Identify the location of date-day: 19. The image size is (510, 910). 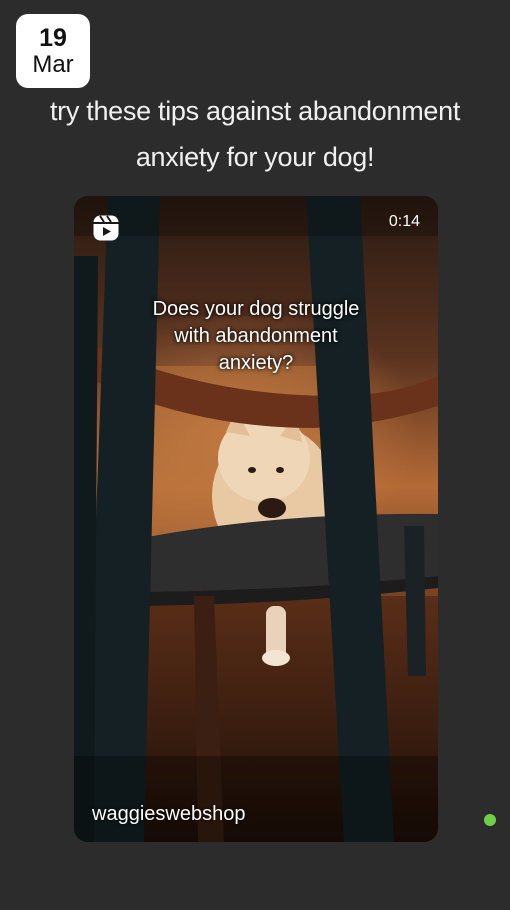
(53, 37).